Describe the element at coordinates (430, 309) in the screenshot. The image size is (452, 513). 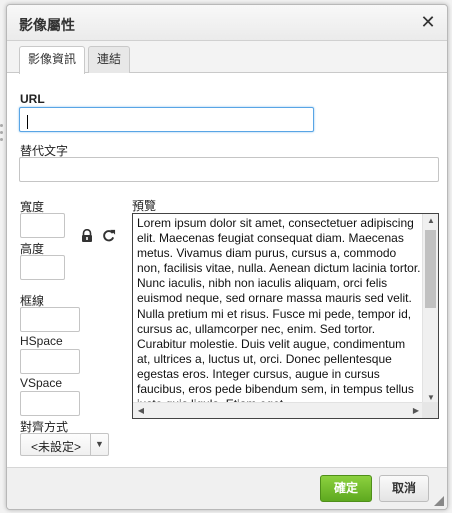
I see `preview-vertical-scrollbar: ▲ ▼` at that location.